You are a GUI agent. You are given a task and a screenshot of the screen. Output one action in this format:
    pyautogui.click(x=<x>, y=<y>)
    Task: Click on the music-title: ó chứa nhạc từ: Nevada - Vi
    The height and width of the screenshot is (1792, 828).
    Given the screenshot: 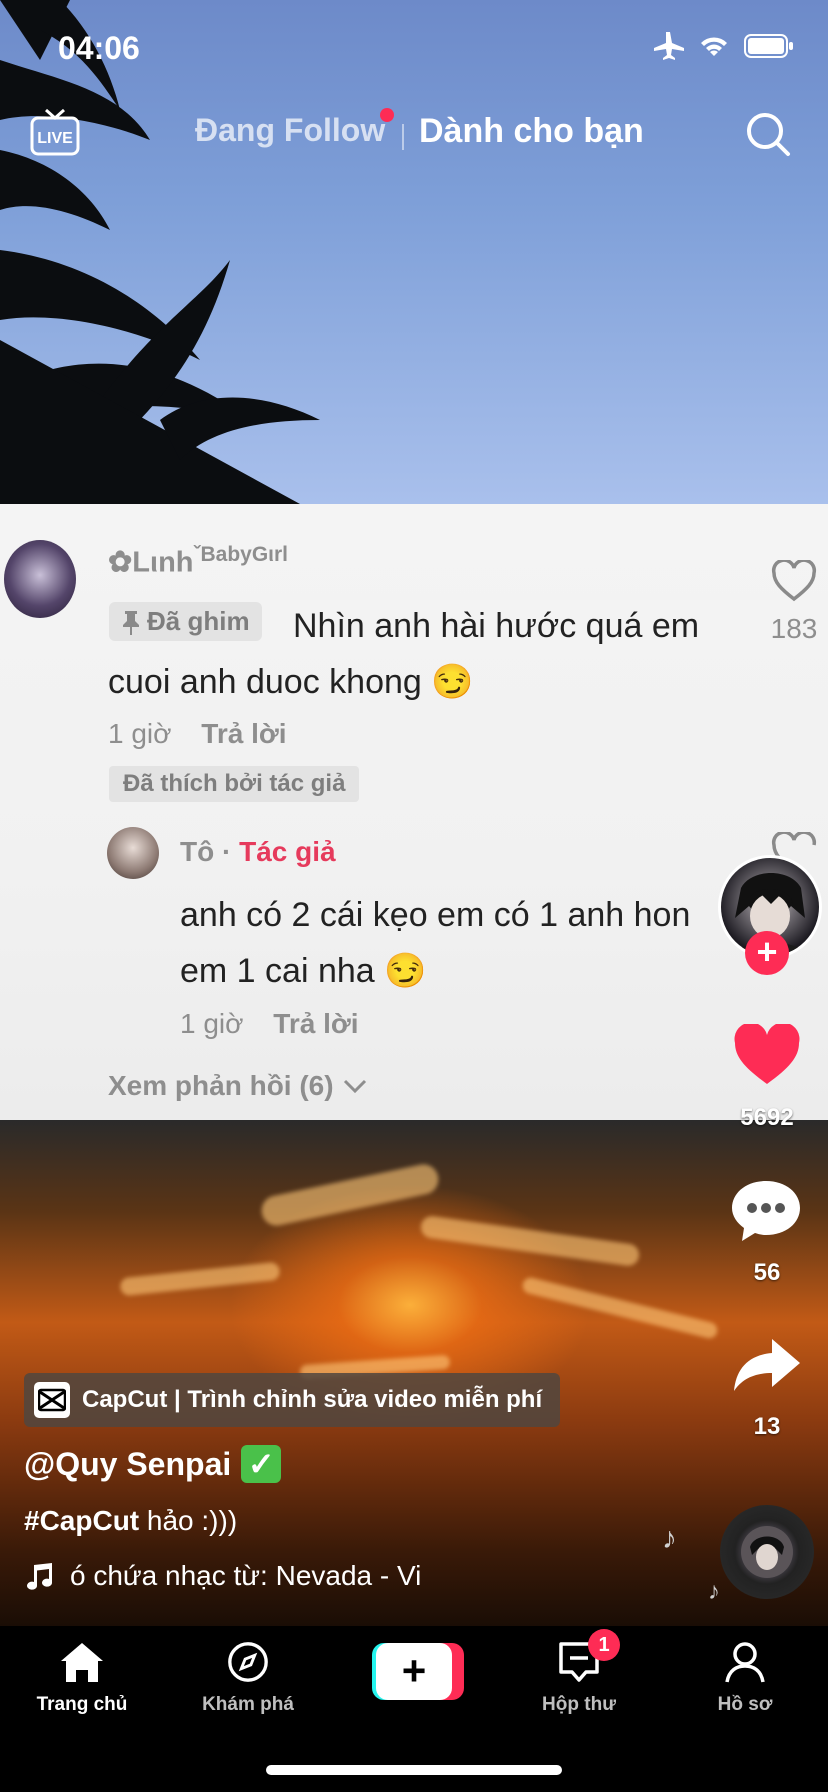 What is the action you would take?
    pyautogui.click(x=246, y=1575)
    